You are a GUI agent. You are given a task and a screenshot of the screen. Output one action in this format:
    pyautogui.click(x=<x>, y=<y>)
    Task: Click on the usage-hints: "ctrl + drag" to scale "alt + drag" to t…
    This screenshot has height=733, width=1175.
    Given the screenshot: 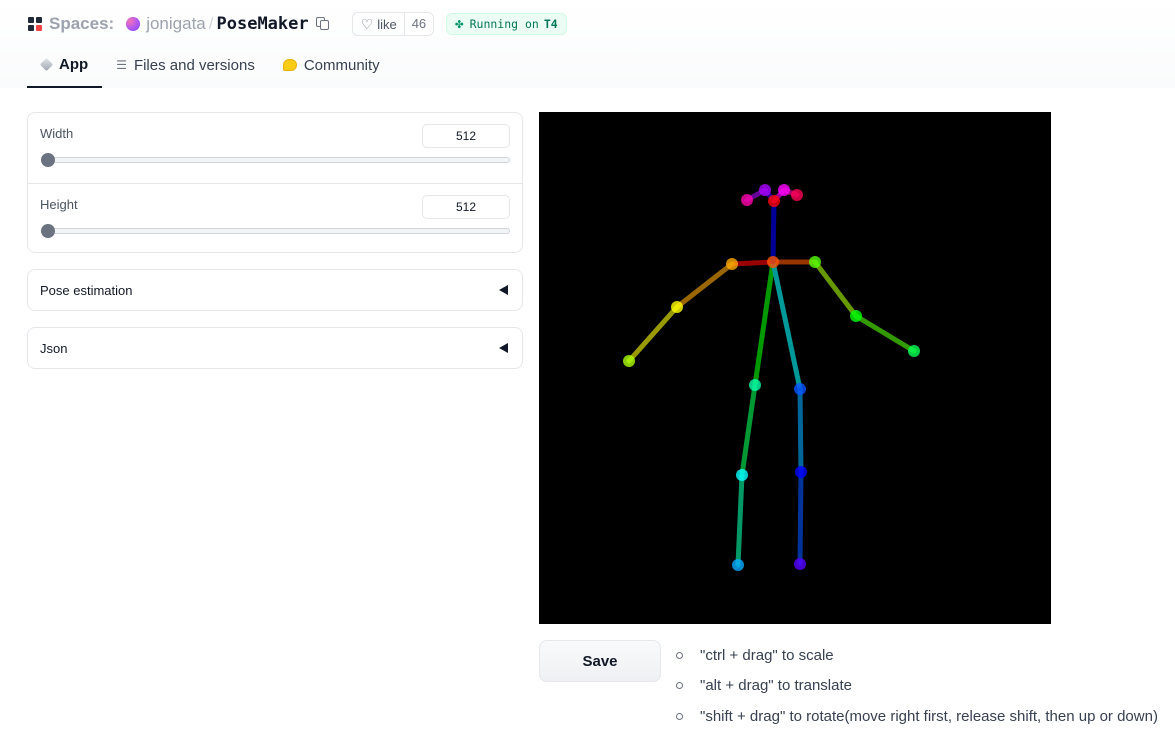 What is the action you would take?
    pyautogui.click(x=917, y=686)
    